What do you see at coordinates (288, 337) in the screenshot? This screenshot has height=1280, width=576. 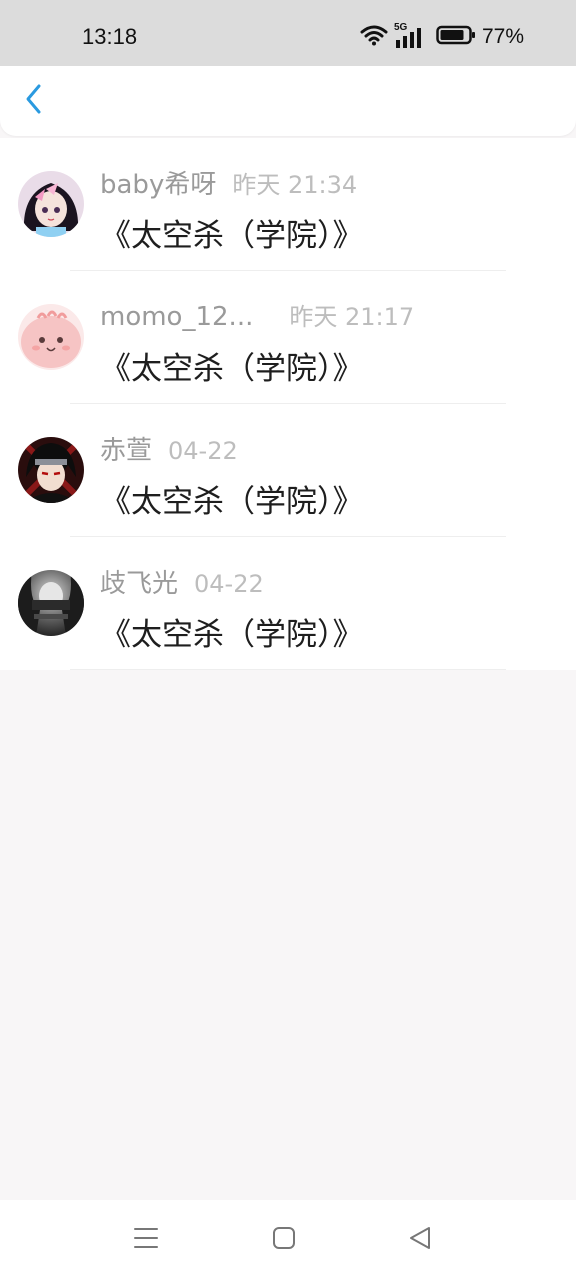 I see `list-item: momo_12... 昨天 21:17 《太空杀（学院）》` at bounding box center [288, 337].